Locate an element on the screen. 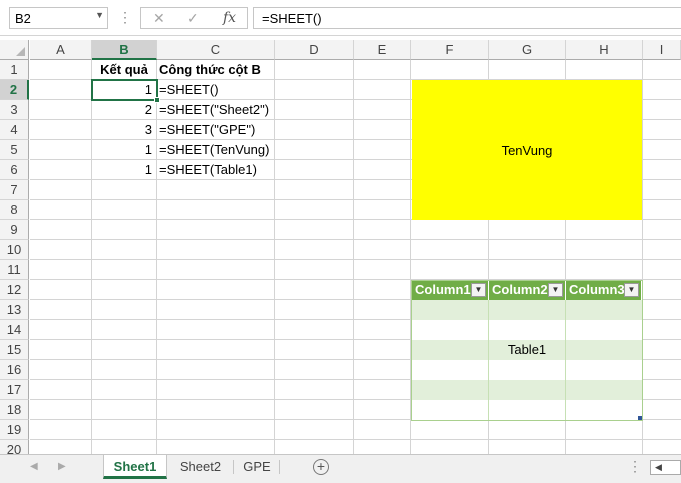 The height and width of the screenshot is (483, 681). table-header-column3: Column3 ▼ is located at coordinates (604, 290).